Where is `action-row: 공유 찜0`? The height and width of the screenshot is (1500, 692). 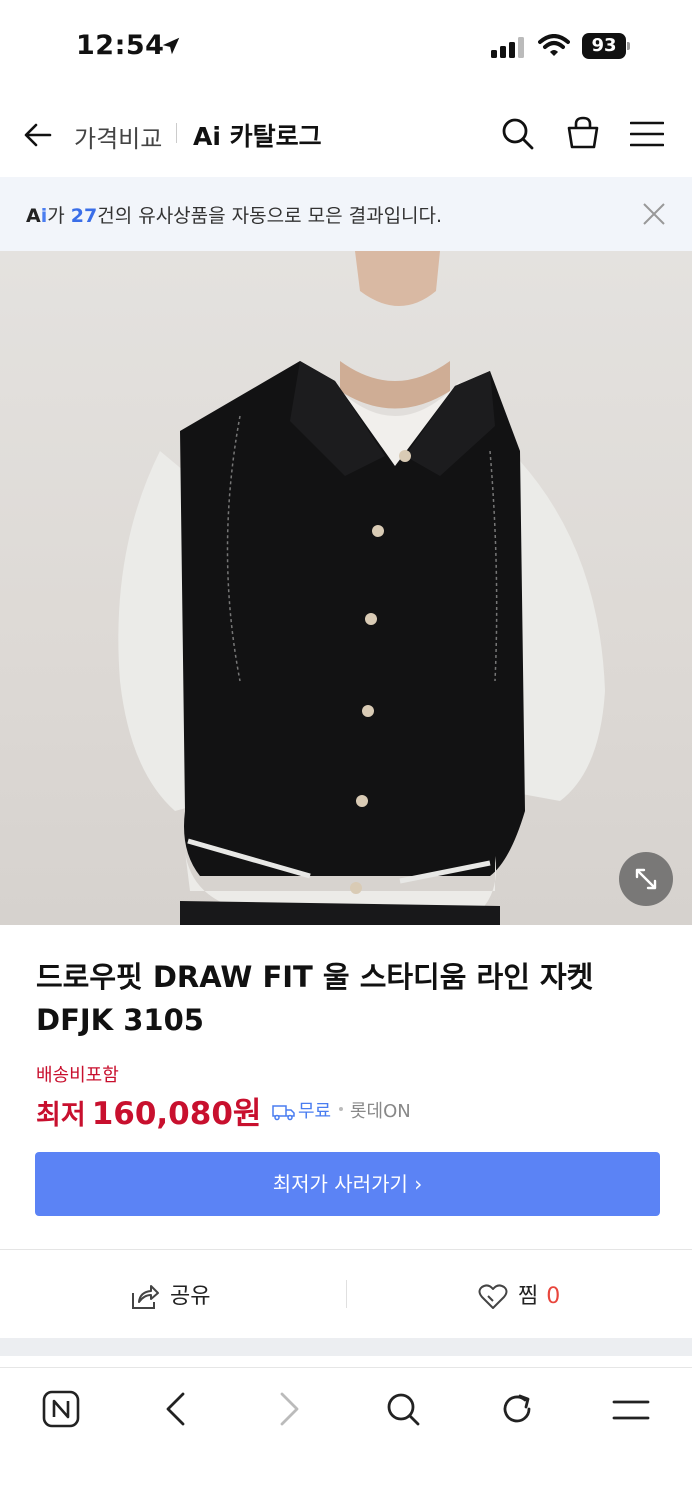
action-row: 공유 찜0 is located at coordinates (346, 1294).